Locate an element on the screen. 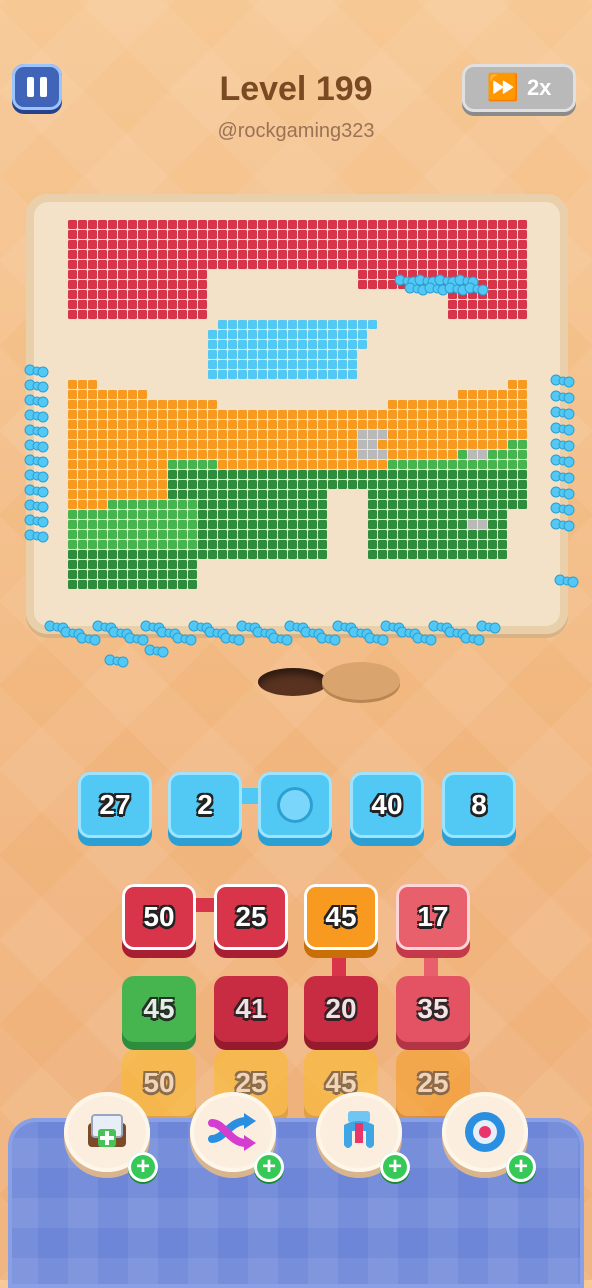 The height and width of the screenshot is (1288, 592). grid-tile: 17 is located at coordinates (433, 917).